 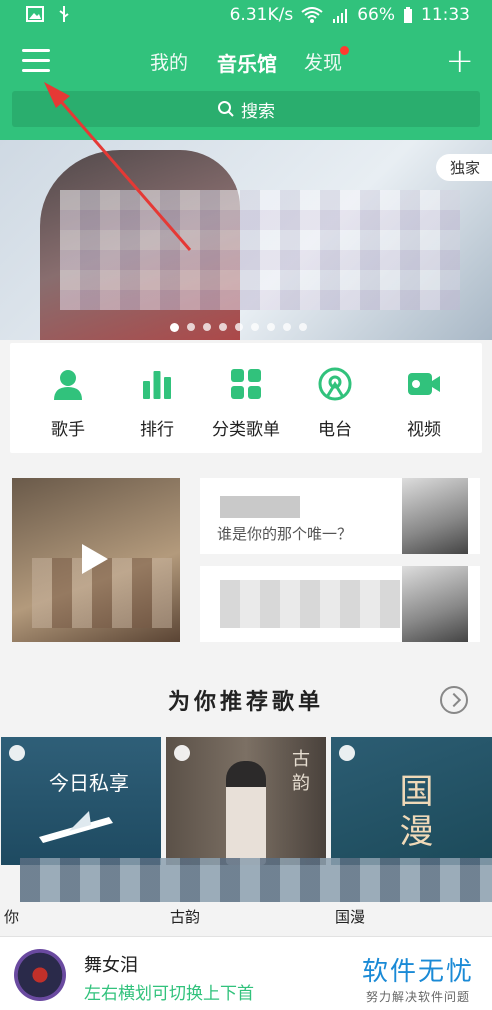 What do you see at coordinates (417, 997) in the screenshot?
I see `watermark-sub: 努力解决软件问题` at bounding box center [417, 997].